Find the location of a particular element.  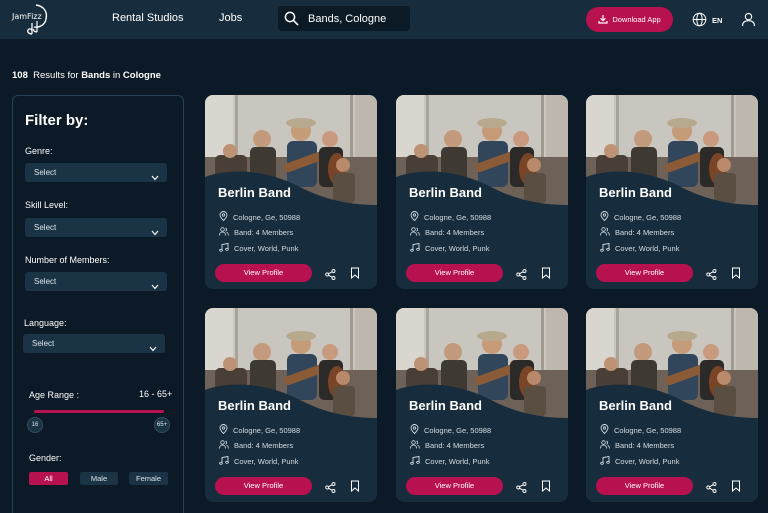

results-category: Bands is located at coordinates (96, 75).